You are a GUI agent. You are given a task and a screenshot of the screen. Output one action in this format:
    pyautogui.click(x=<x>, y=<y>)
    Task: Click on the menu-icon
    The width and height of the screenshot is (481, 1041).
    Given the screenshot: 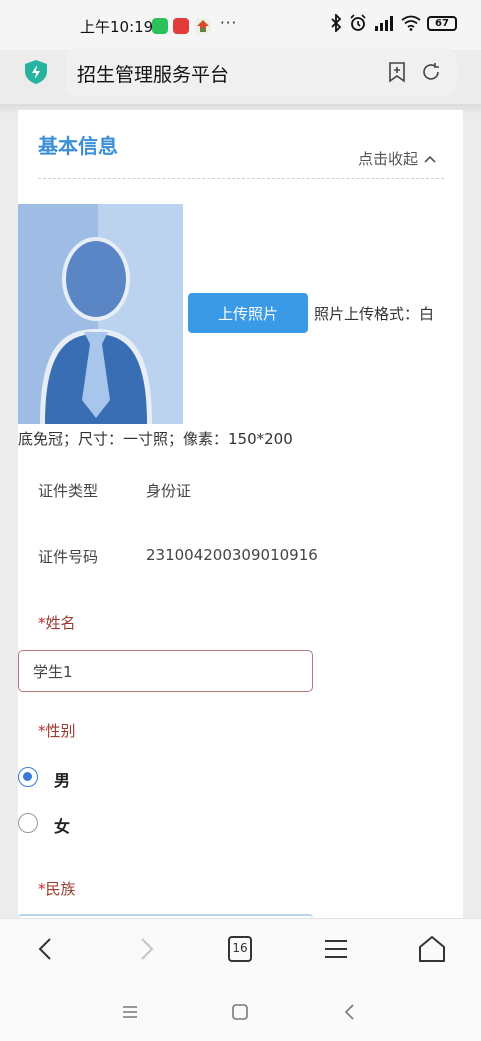 What is the action you would take?
    pyautogui.click(x=336, y=949)
    